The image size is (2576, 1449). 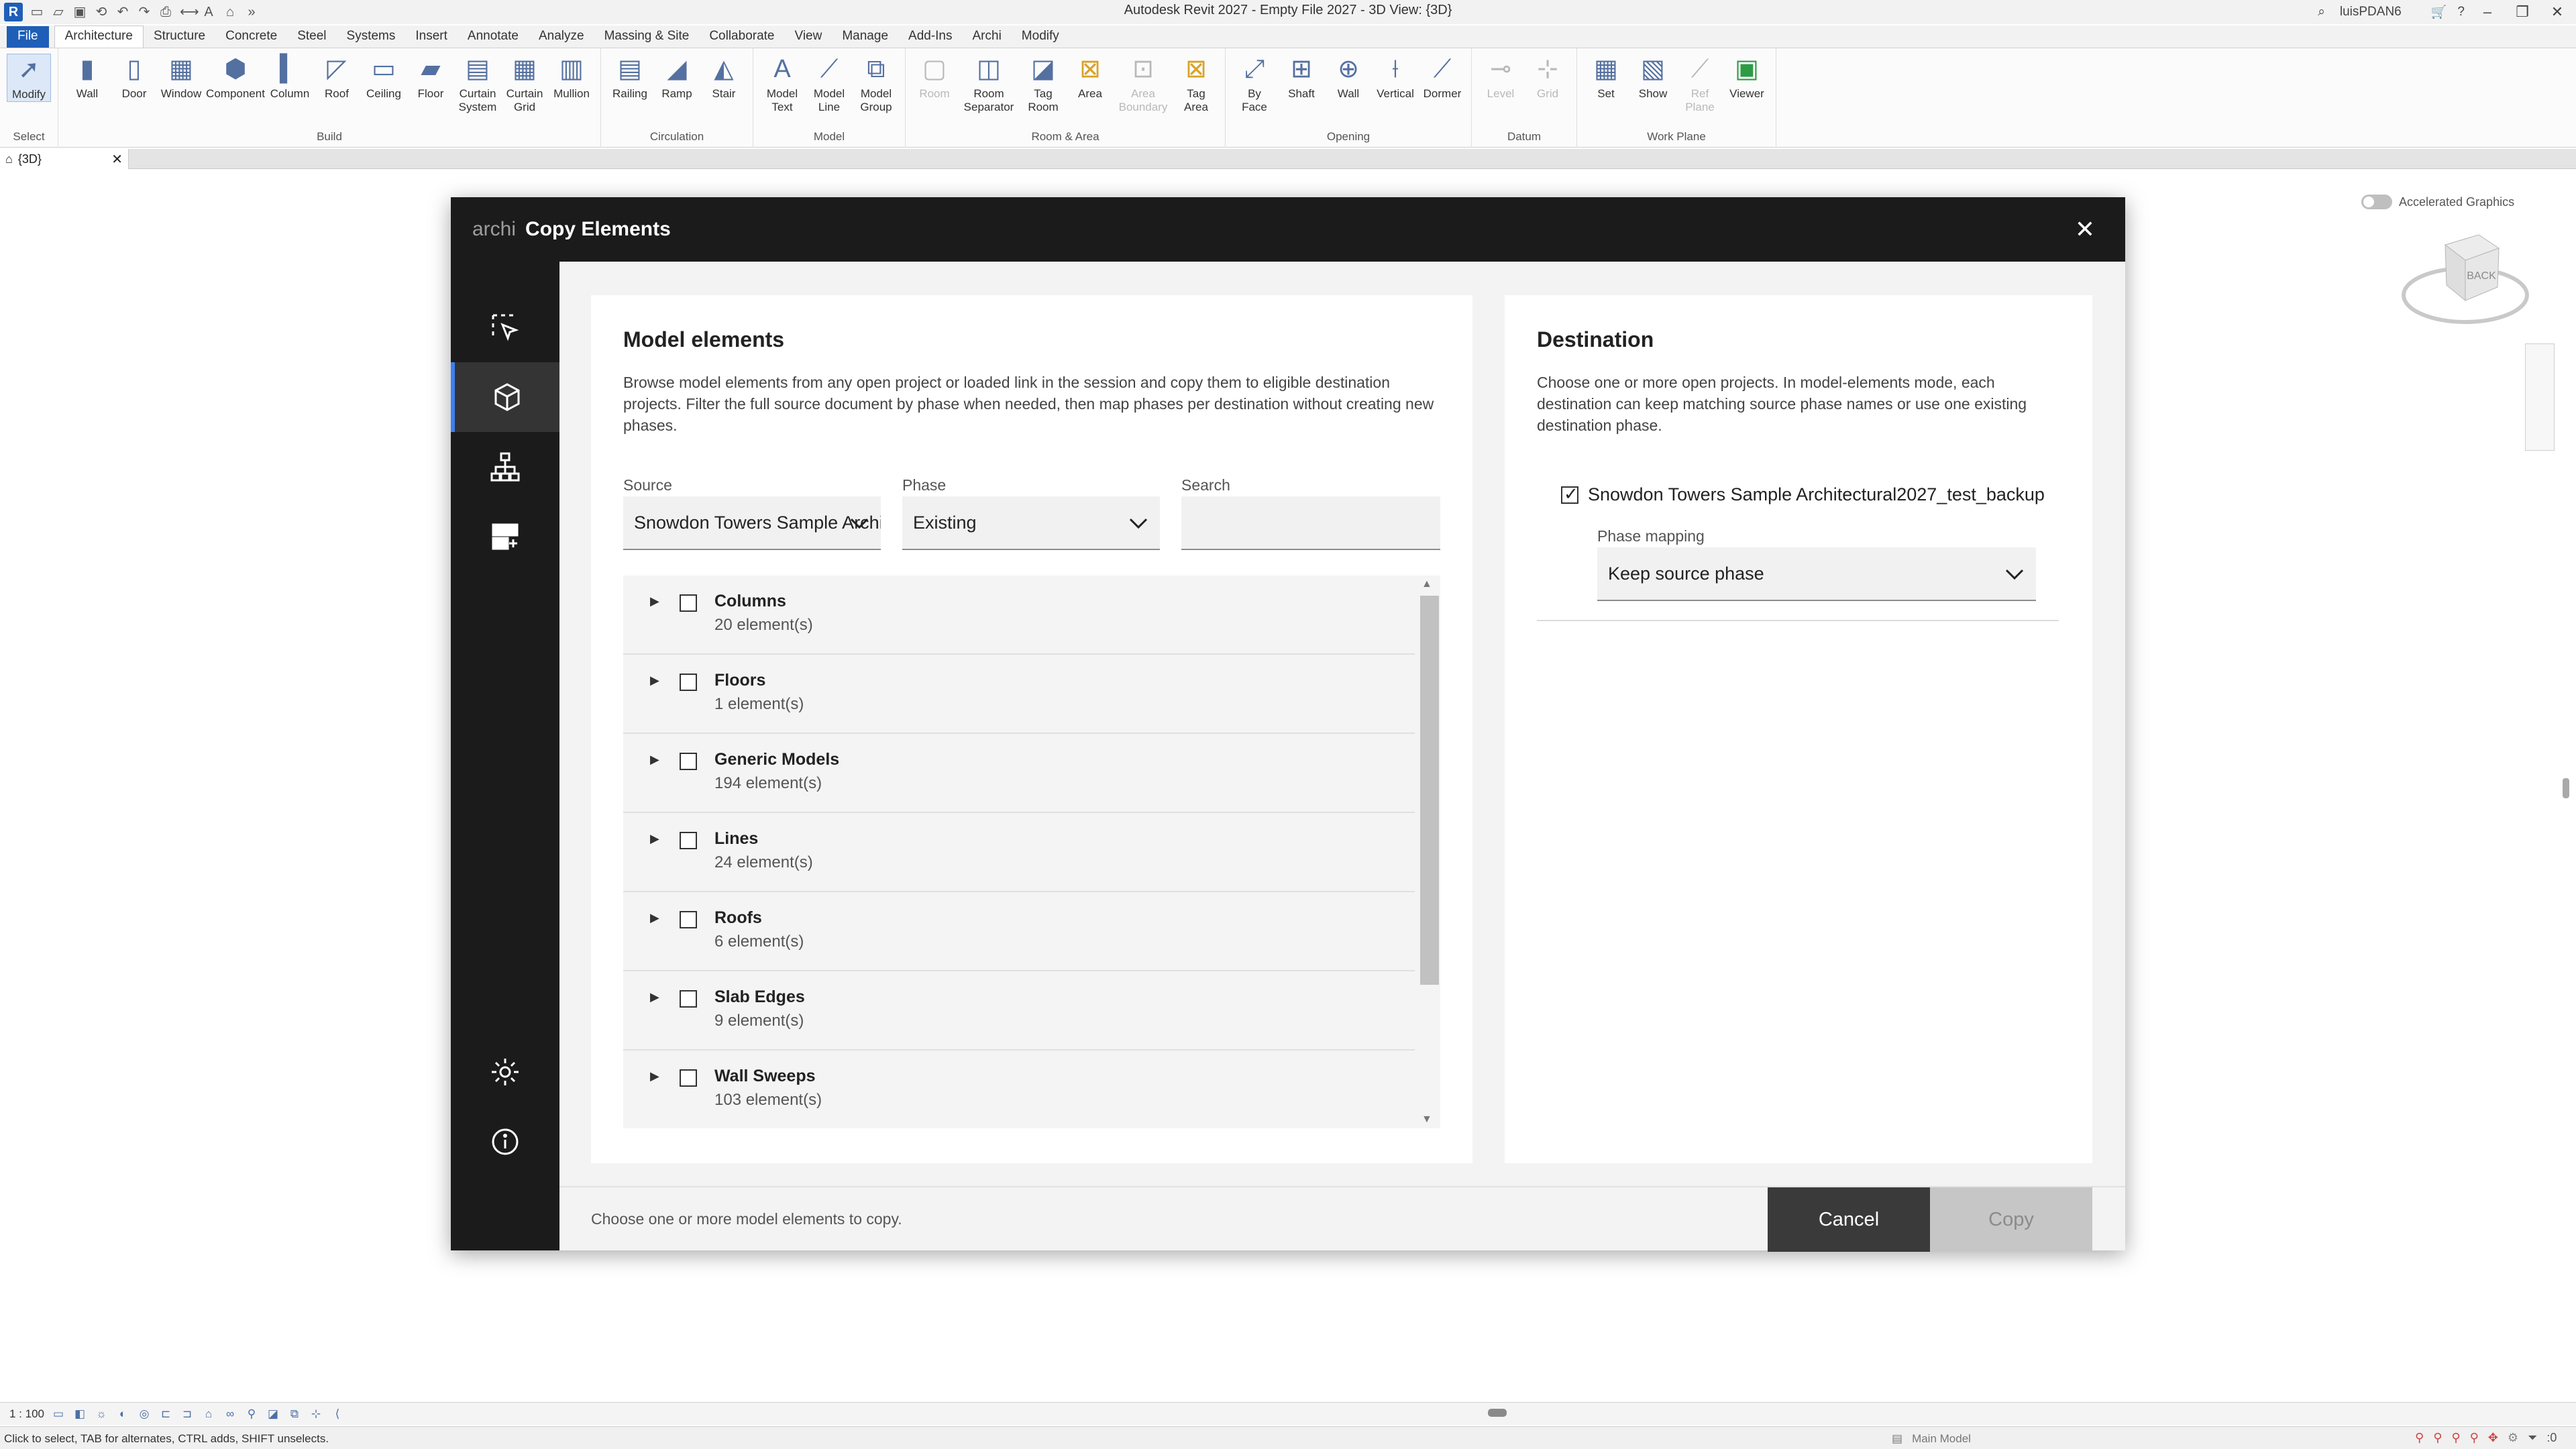 What do you see at coordinates (384, 77) in the screenshot?
I see `ceiling-button: ▭ Ceiling` at bounding box center [384, 77].